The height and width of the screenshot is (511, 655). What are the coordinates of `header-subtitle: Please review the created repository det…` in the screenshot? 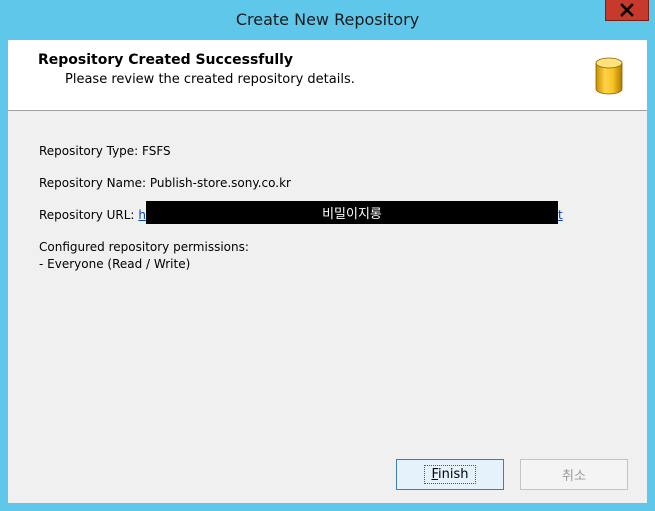 It's located at (210, 79).